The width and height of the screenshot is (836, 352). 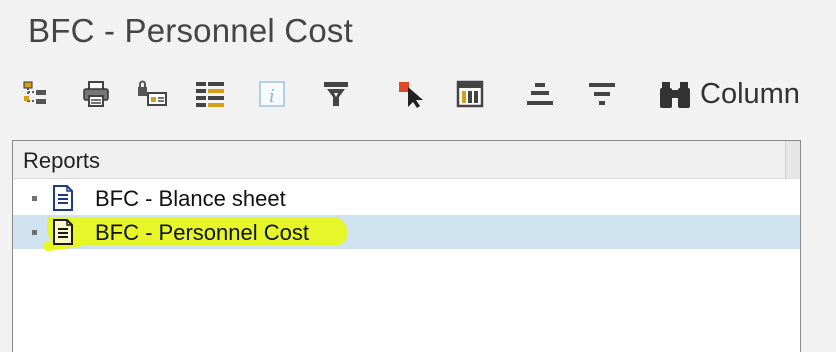 I want to click on variant-button, so click(x=152, y=94).